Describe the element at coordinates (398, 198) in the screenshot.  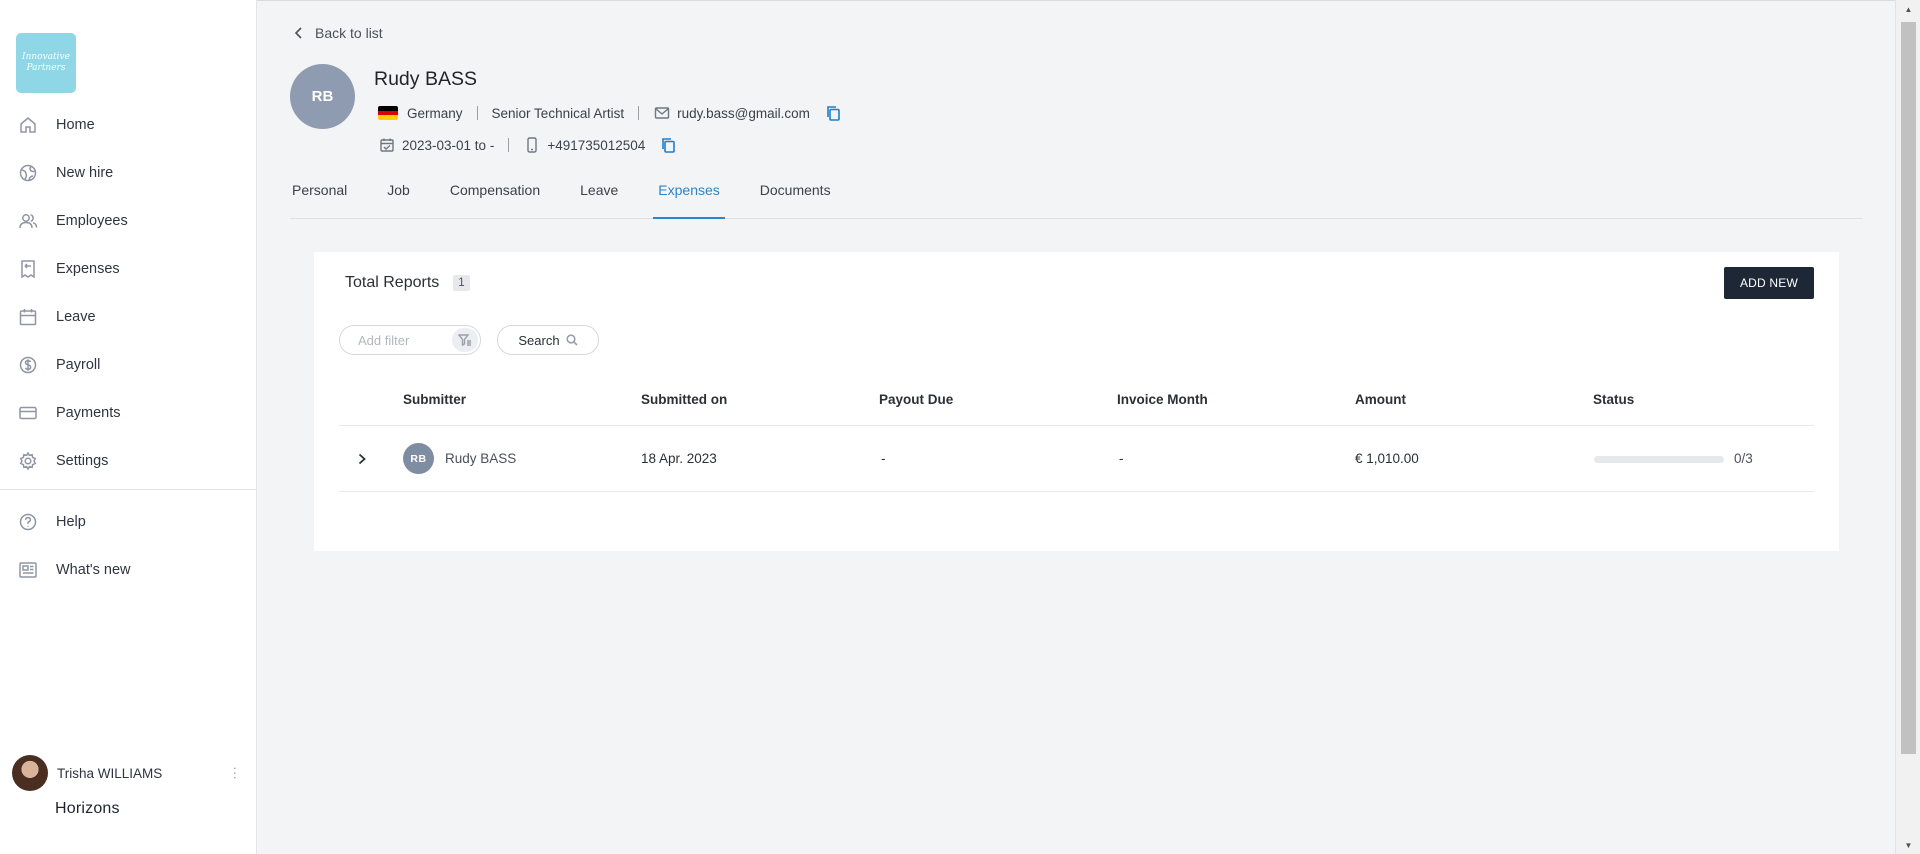
I see `tab-job: Job` at that location.